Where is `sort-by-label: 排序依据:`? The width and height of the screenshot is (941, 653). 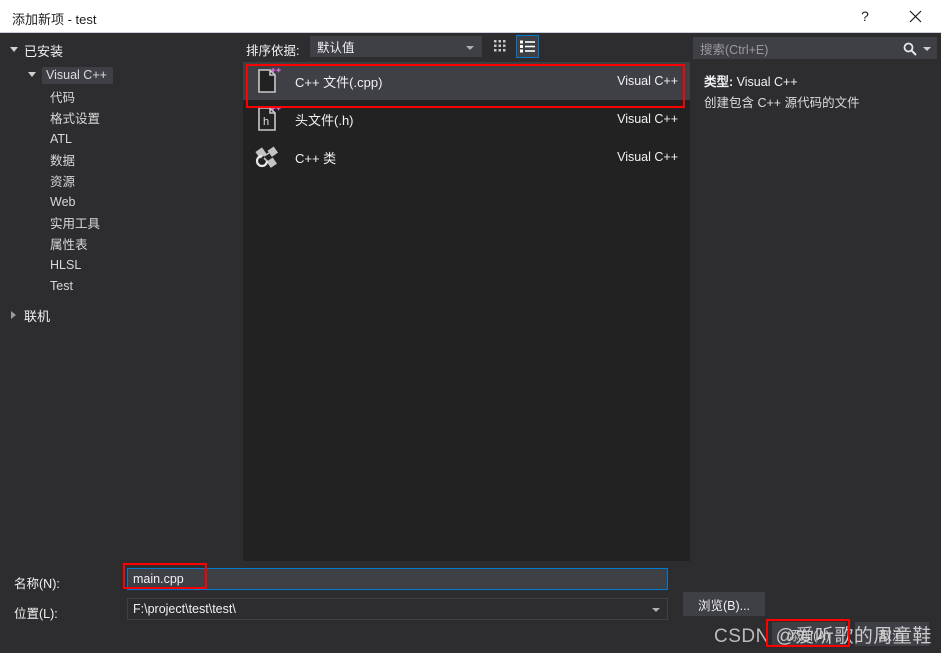 sort-by-label: 排序依据: is located at coordinates (273, 51).